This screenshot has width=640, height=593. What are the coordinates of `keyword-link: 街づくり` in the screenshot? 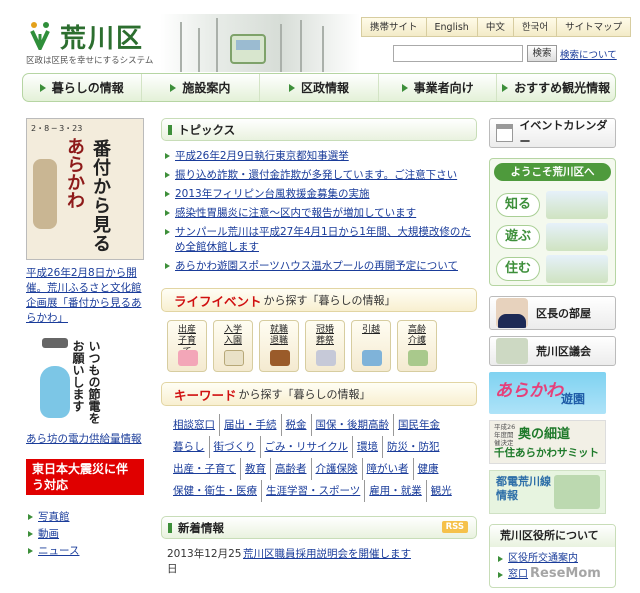 It's located at (235, 447).